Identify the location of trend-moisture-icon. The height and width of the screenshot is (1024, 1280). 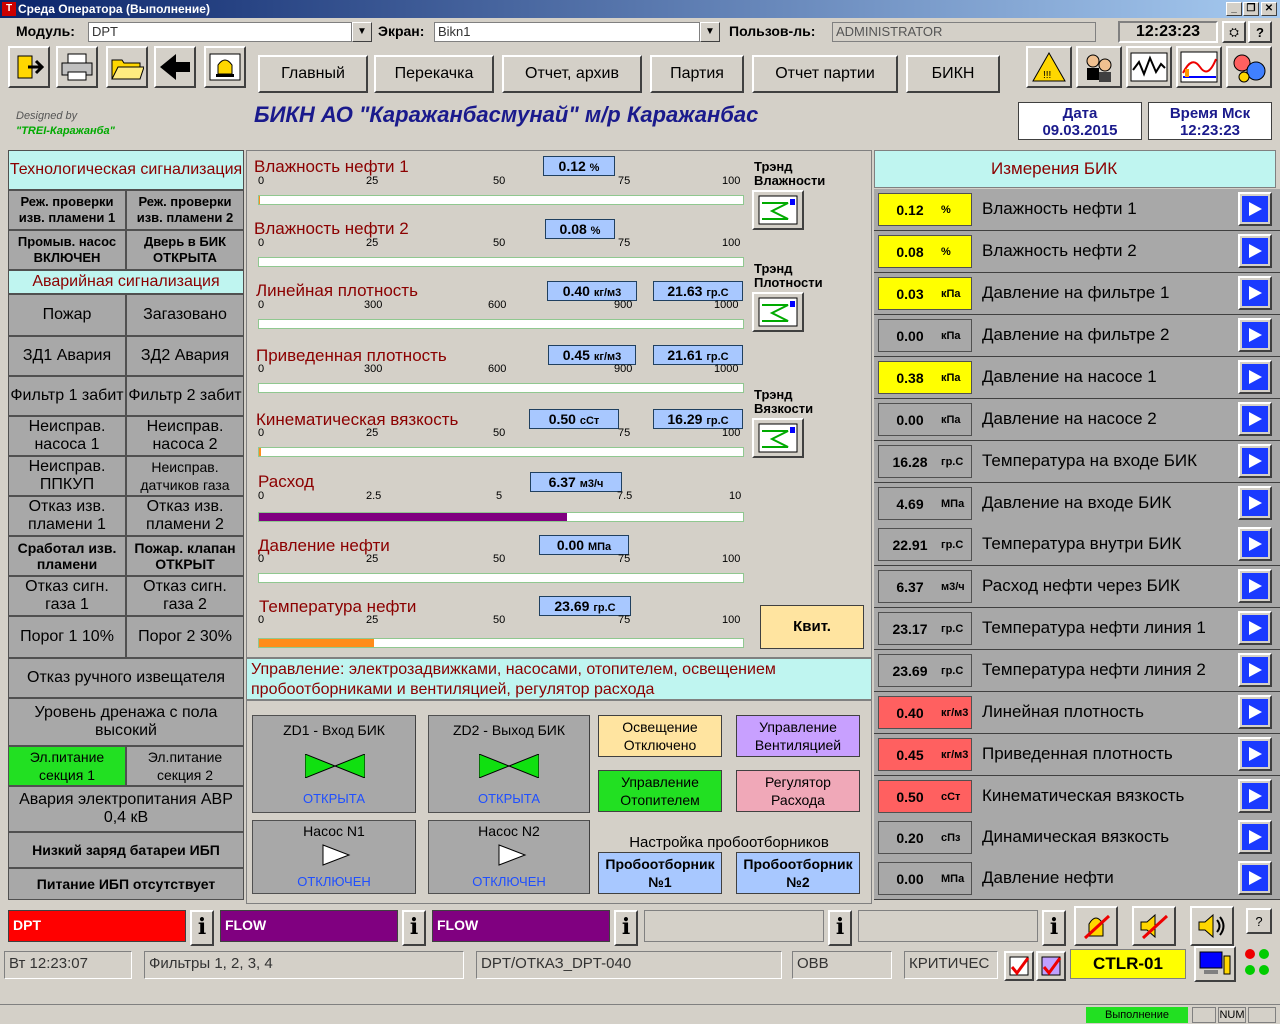
(778, 210).